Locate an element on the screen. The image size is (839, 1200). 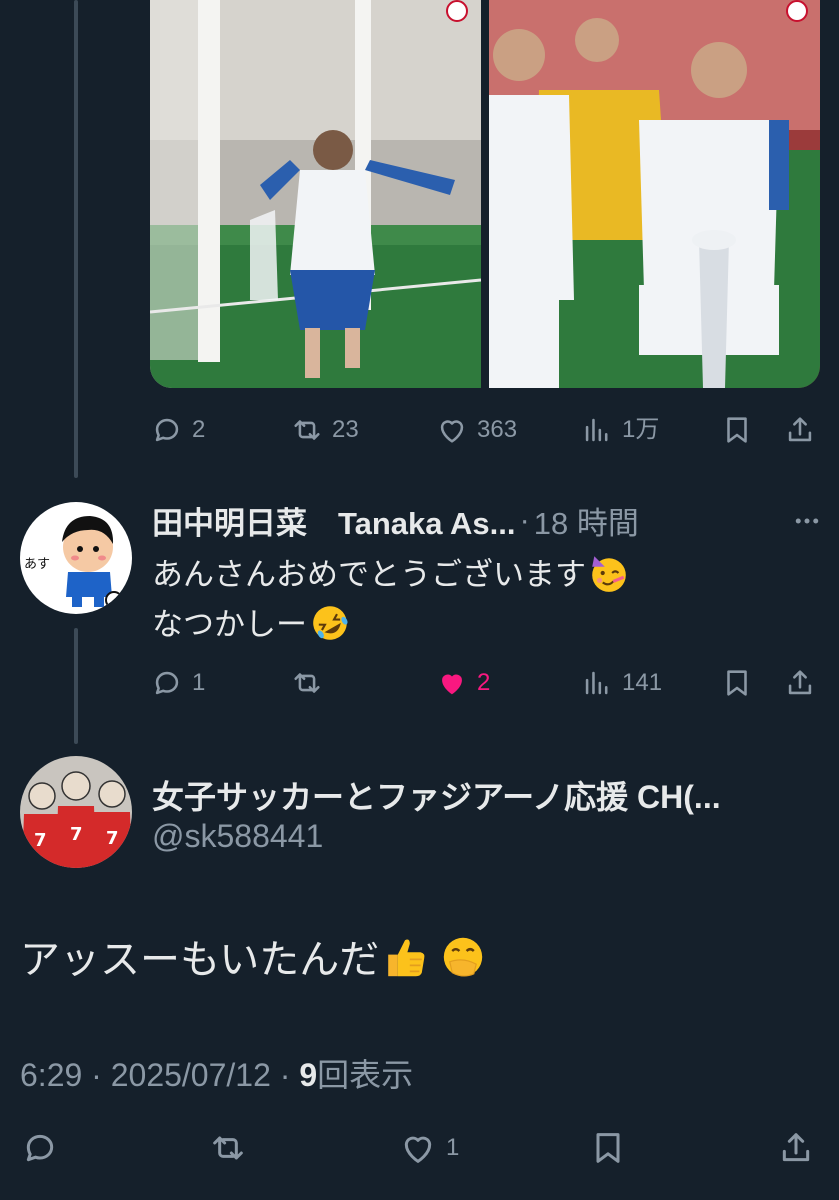
more-options-button is located at coordinates (807, 523).